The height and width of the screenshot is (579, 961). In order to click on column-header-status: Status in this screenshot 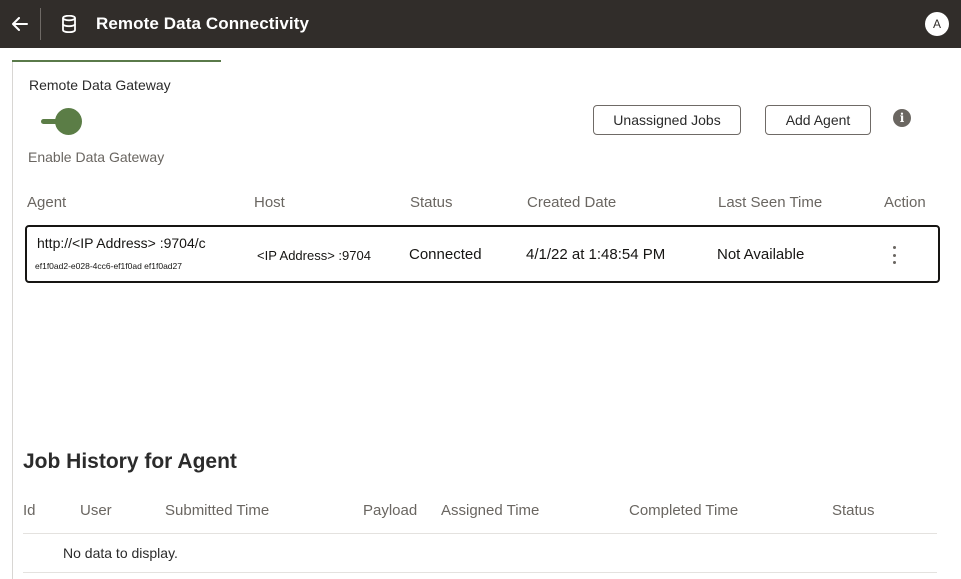, I will do `click(431, 202)`.